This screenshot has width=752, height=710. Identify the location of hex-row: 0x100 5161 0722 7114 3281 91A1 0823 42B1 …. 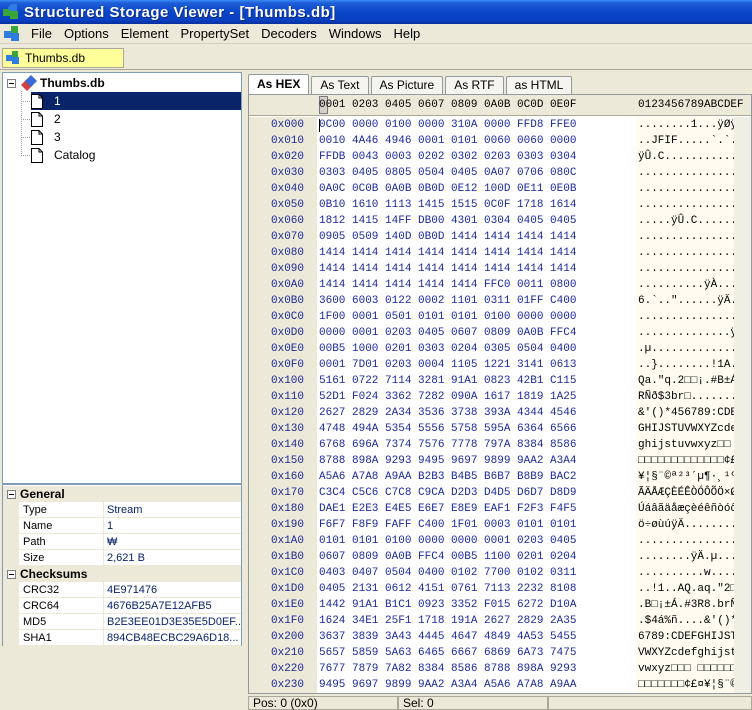
(500, 381).